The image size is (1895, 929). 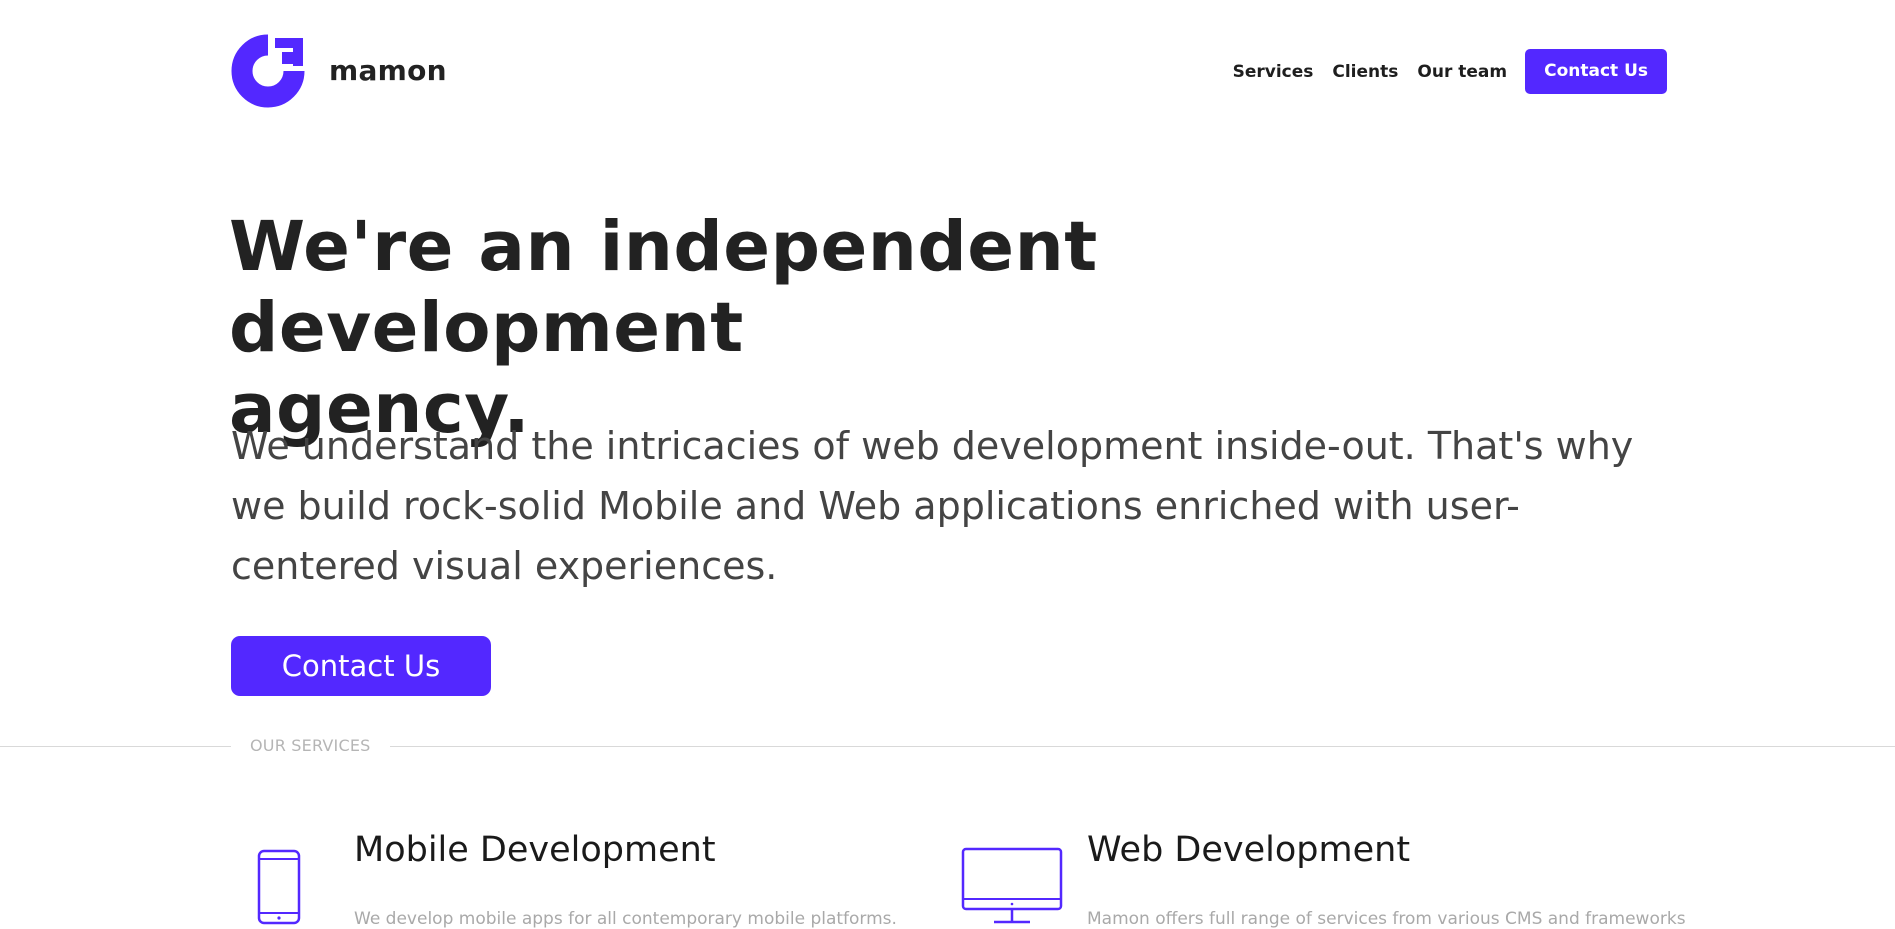 What do you see at coordinates (1365, 72) in the screenshot?
I see `nav-link-clients: Clients` at bounding box center [1365, 72].